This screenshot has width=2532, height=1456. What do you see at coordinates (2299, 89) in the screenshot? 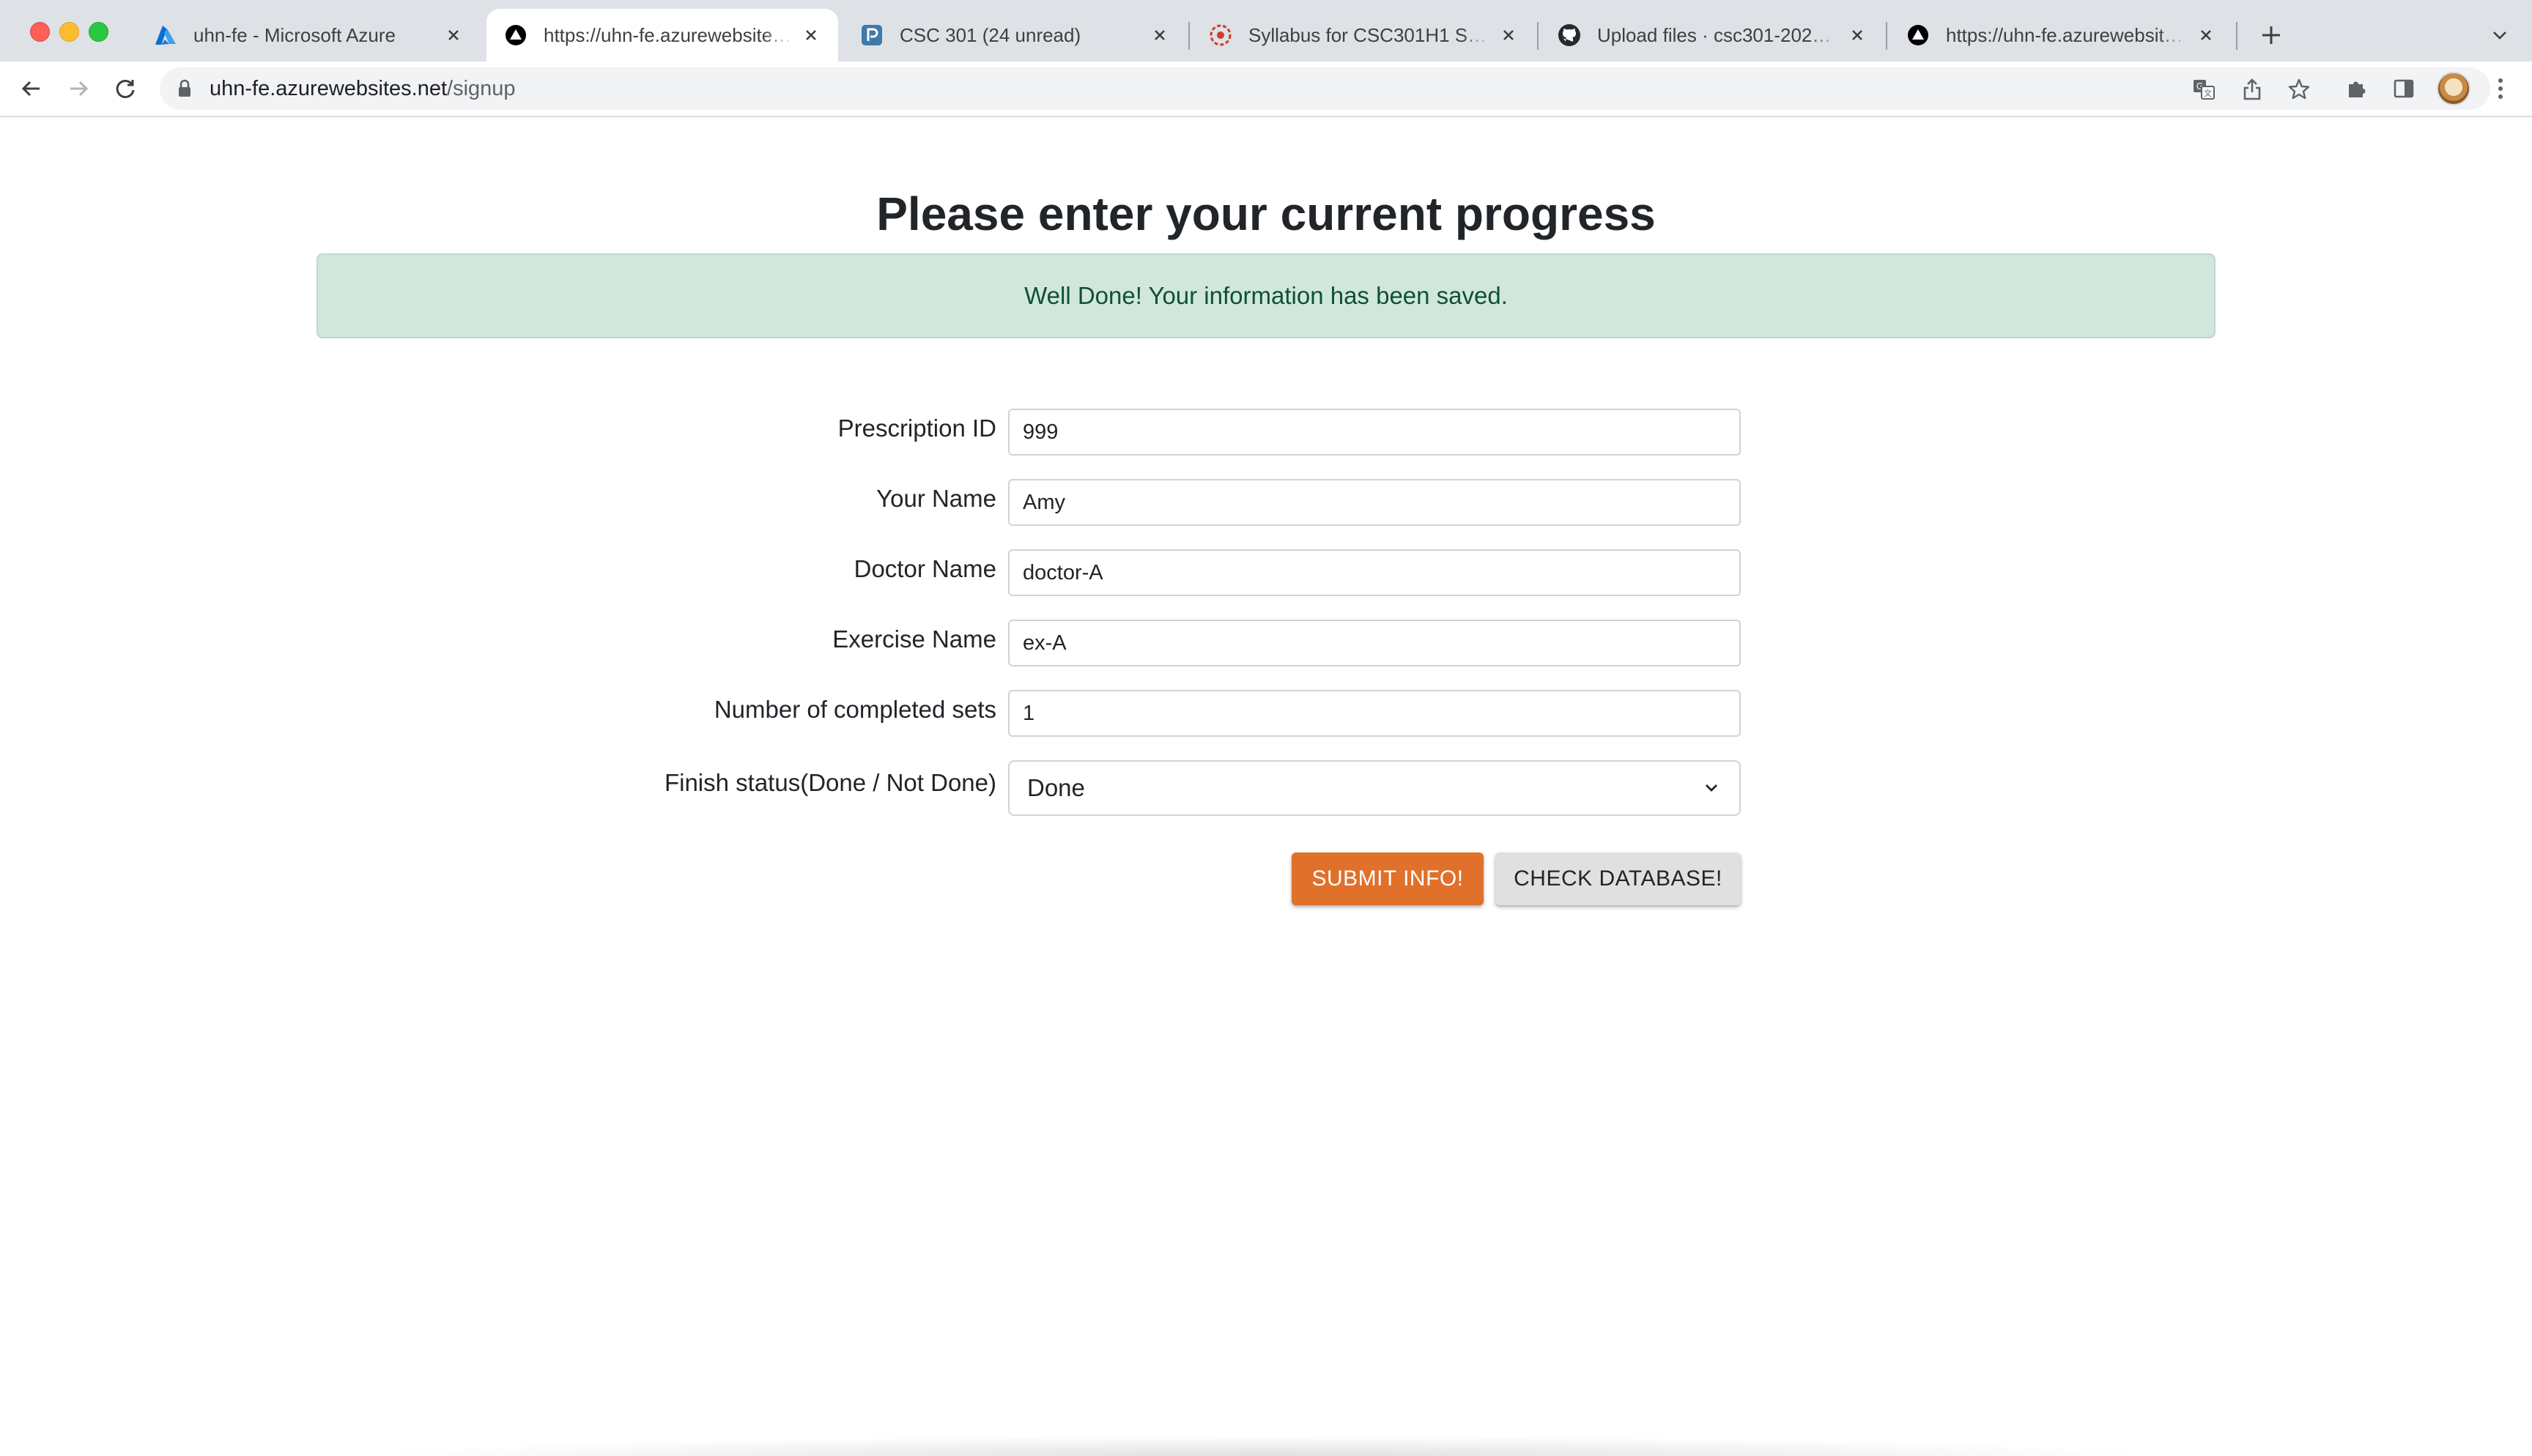
I see `bookmark-star-icon` at bounding box center [2299, 89].